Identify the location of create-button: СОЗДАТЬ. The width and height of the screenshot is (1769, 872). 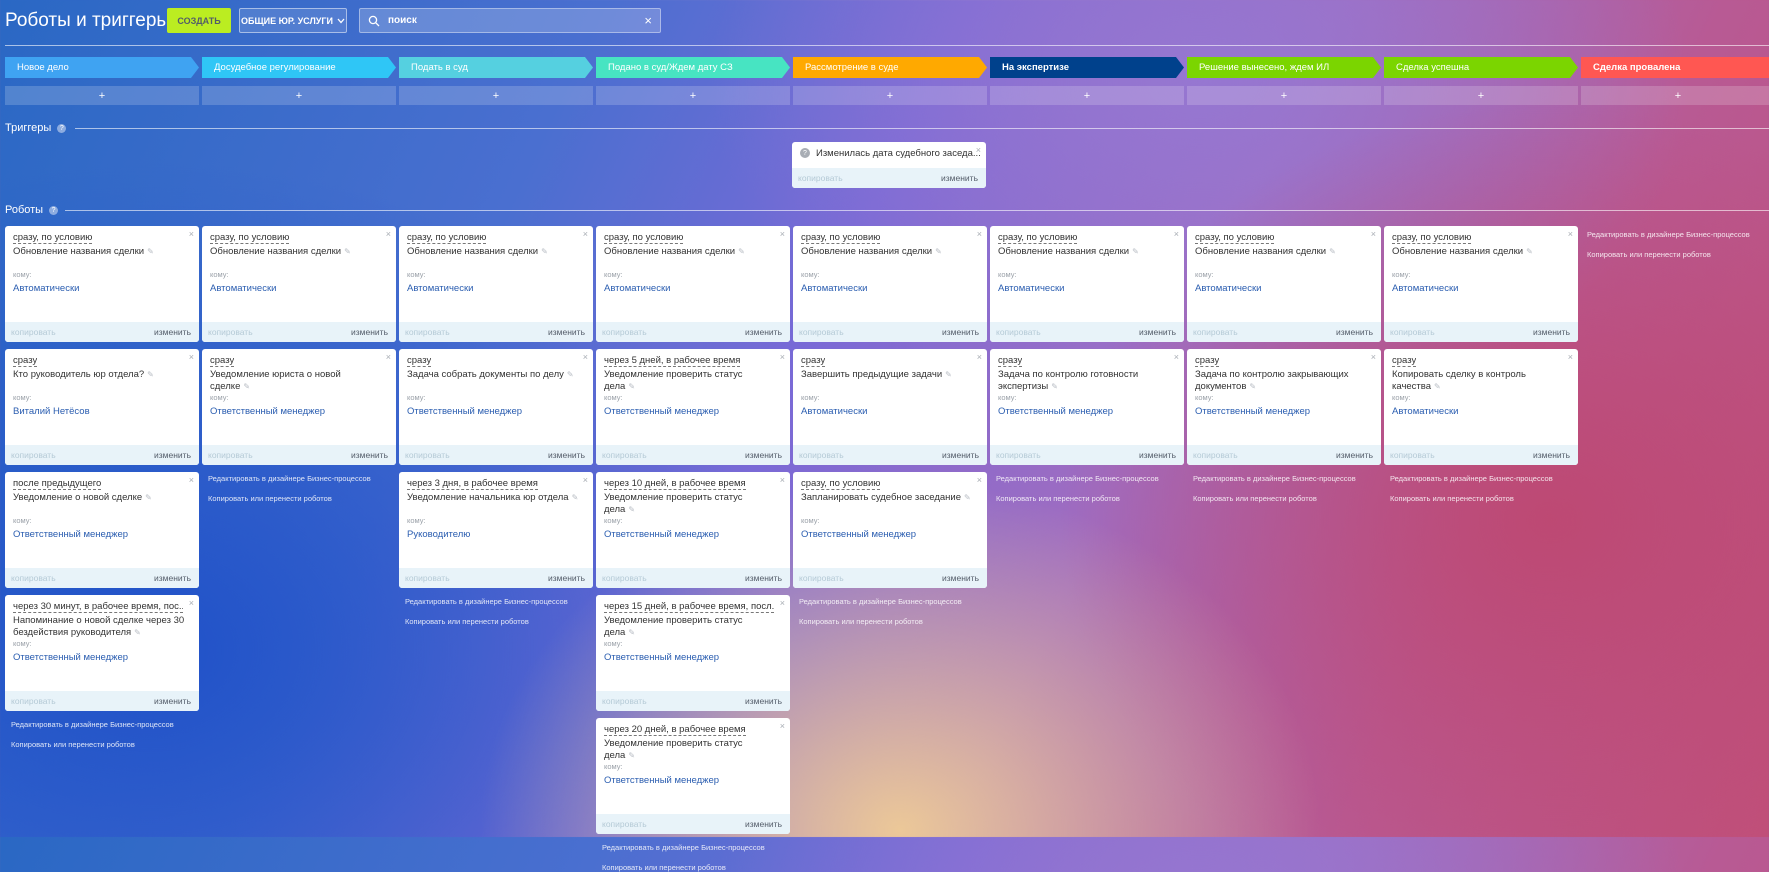
(199, 20).